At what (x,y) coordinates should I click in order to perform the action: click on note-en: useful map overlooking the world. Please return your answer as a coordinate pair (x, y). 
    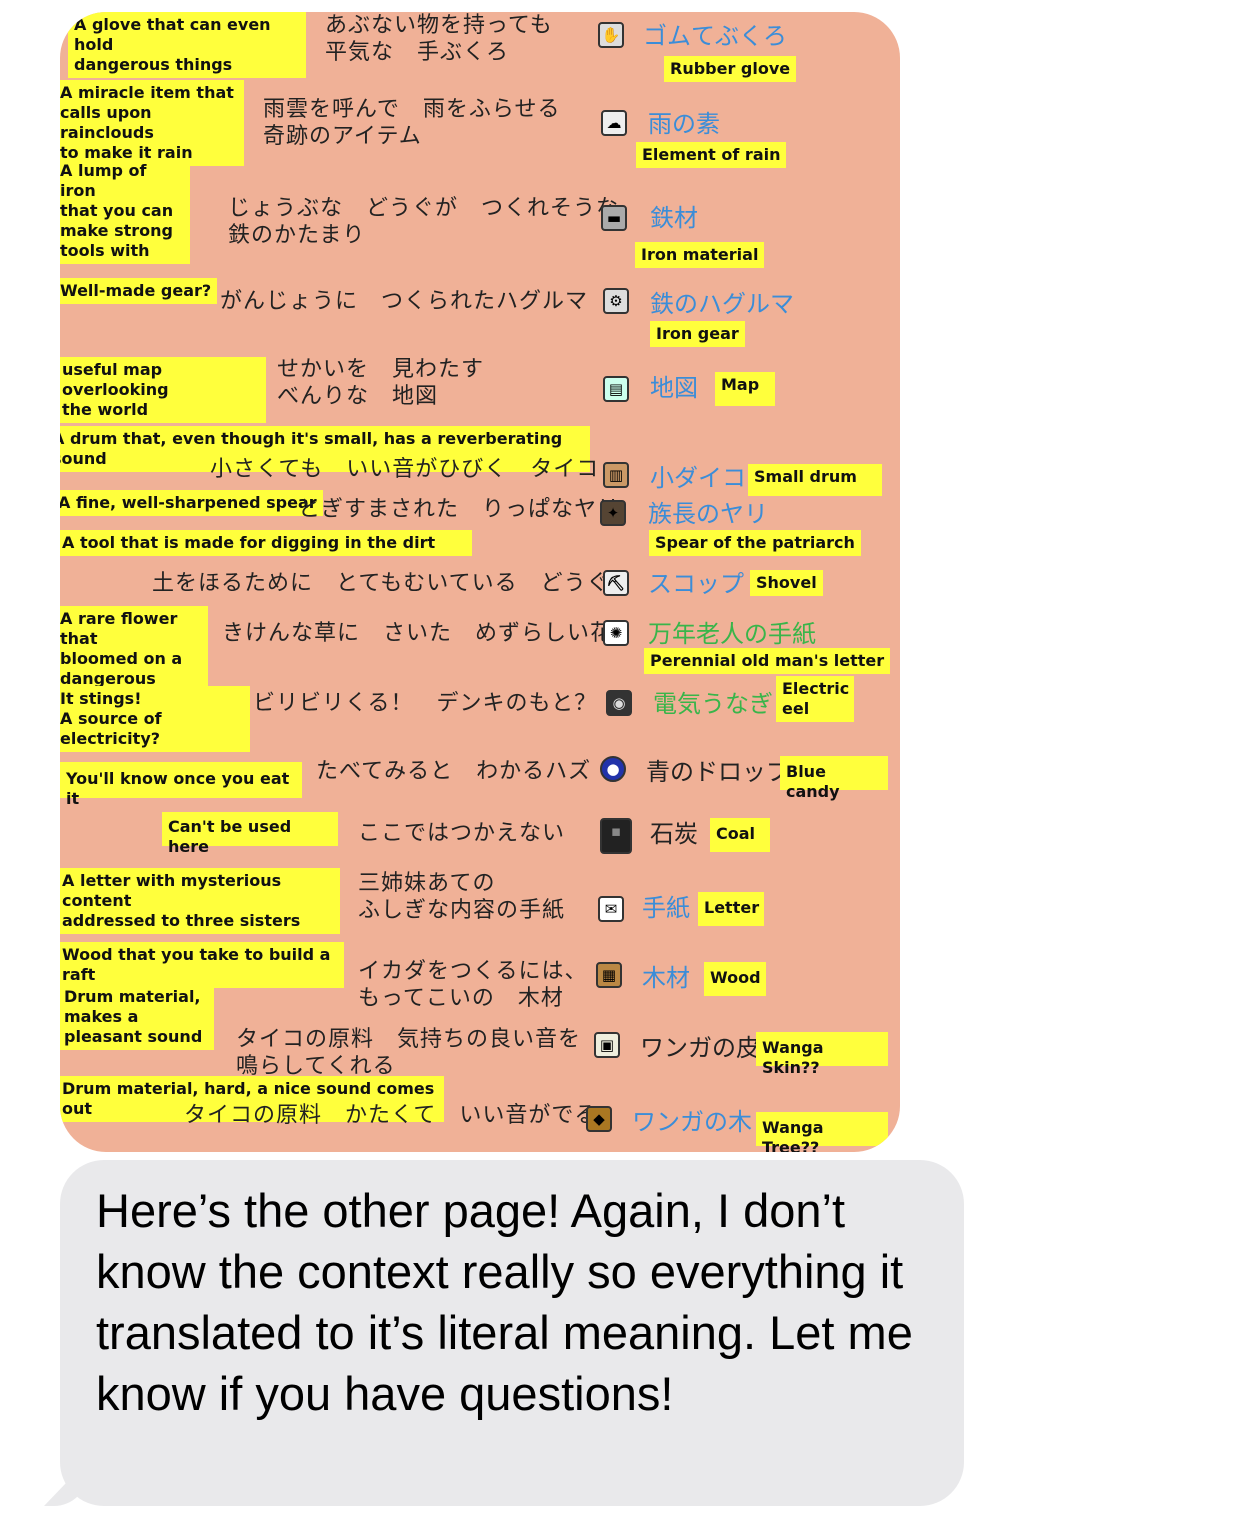
    Looking at the image, I should click on (163, 390).